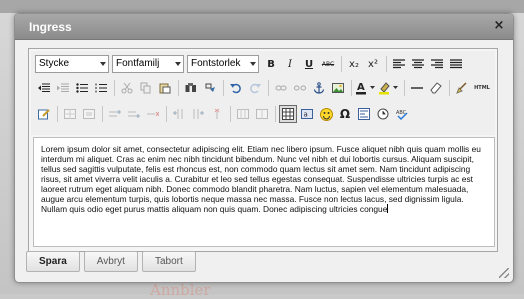 Image resolution: width=524 pixels, height=299 pixels. I want to click on delete-row-icon, so click(153, 114).